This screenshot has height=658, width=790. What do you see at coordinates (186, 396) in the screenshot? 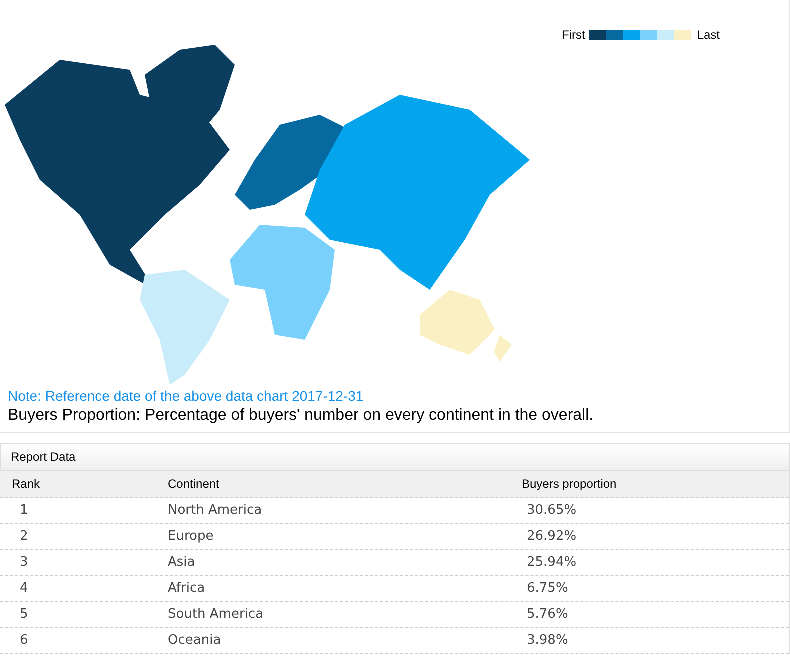
I see `note-text: Note: Reference date of the above data chart 2017-12-31` at bounding box center [186, 396].